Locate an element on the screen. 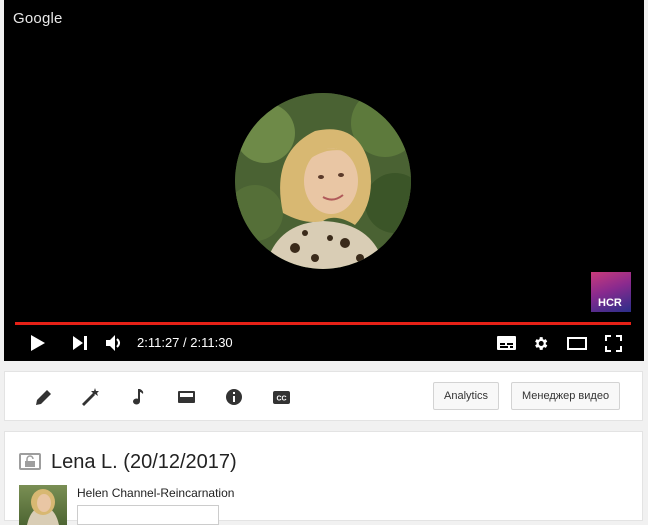  video-manager-button: Менеджер видео is located at coordinates (566, 396).